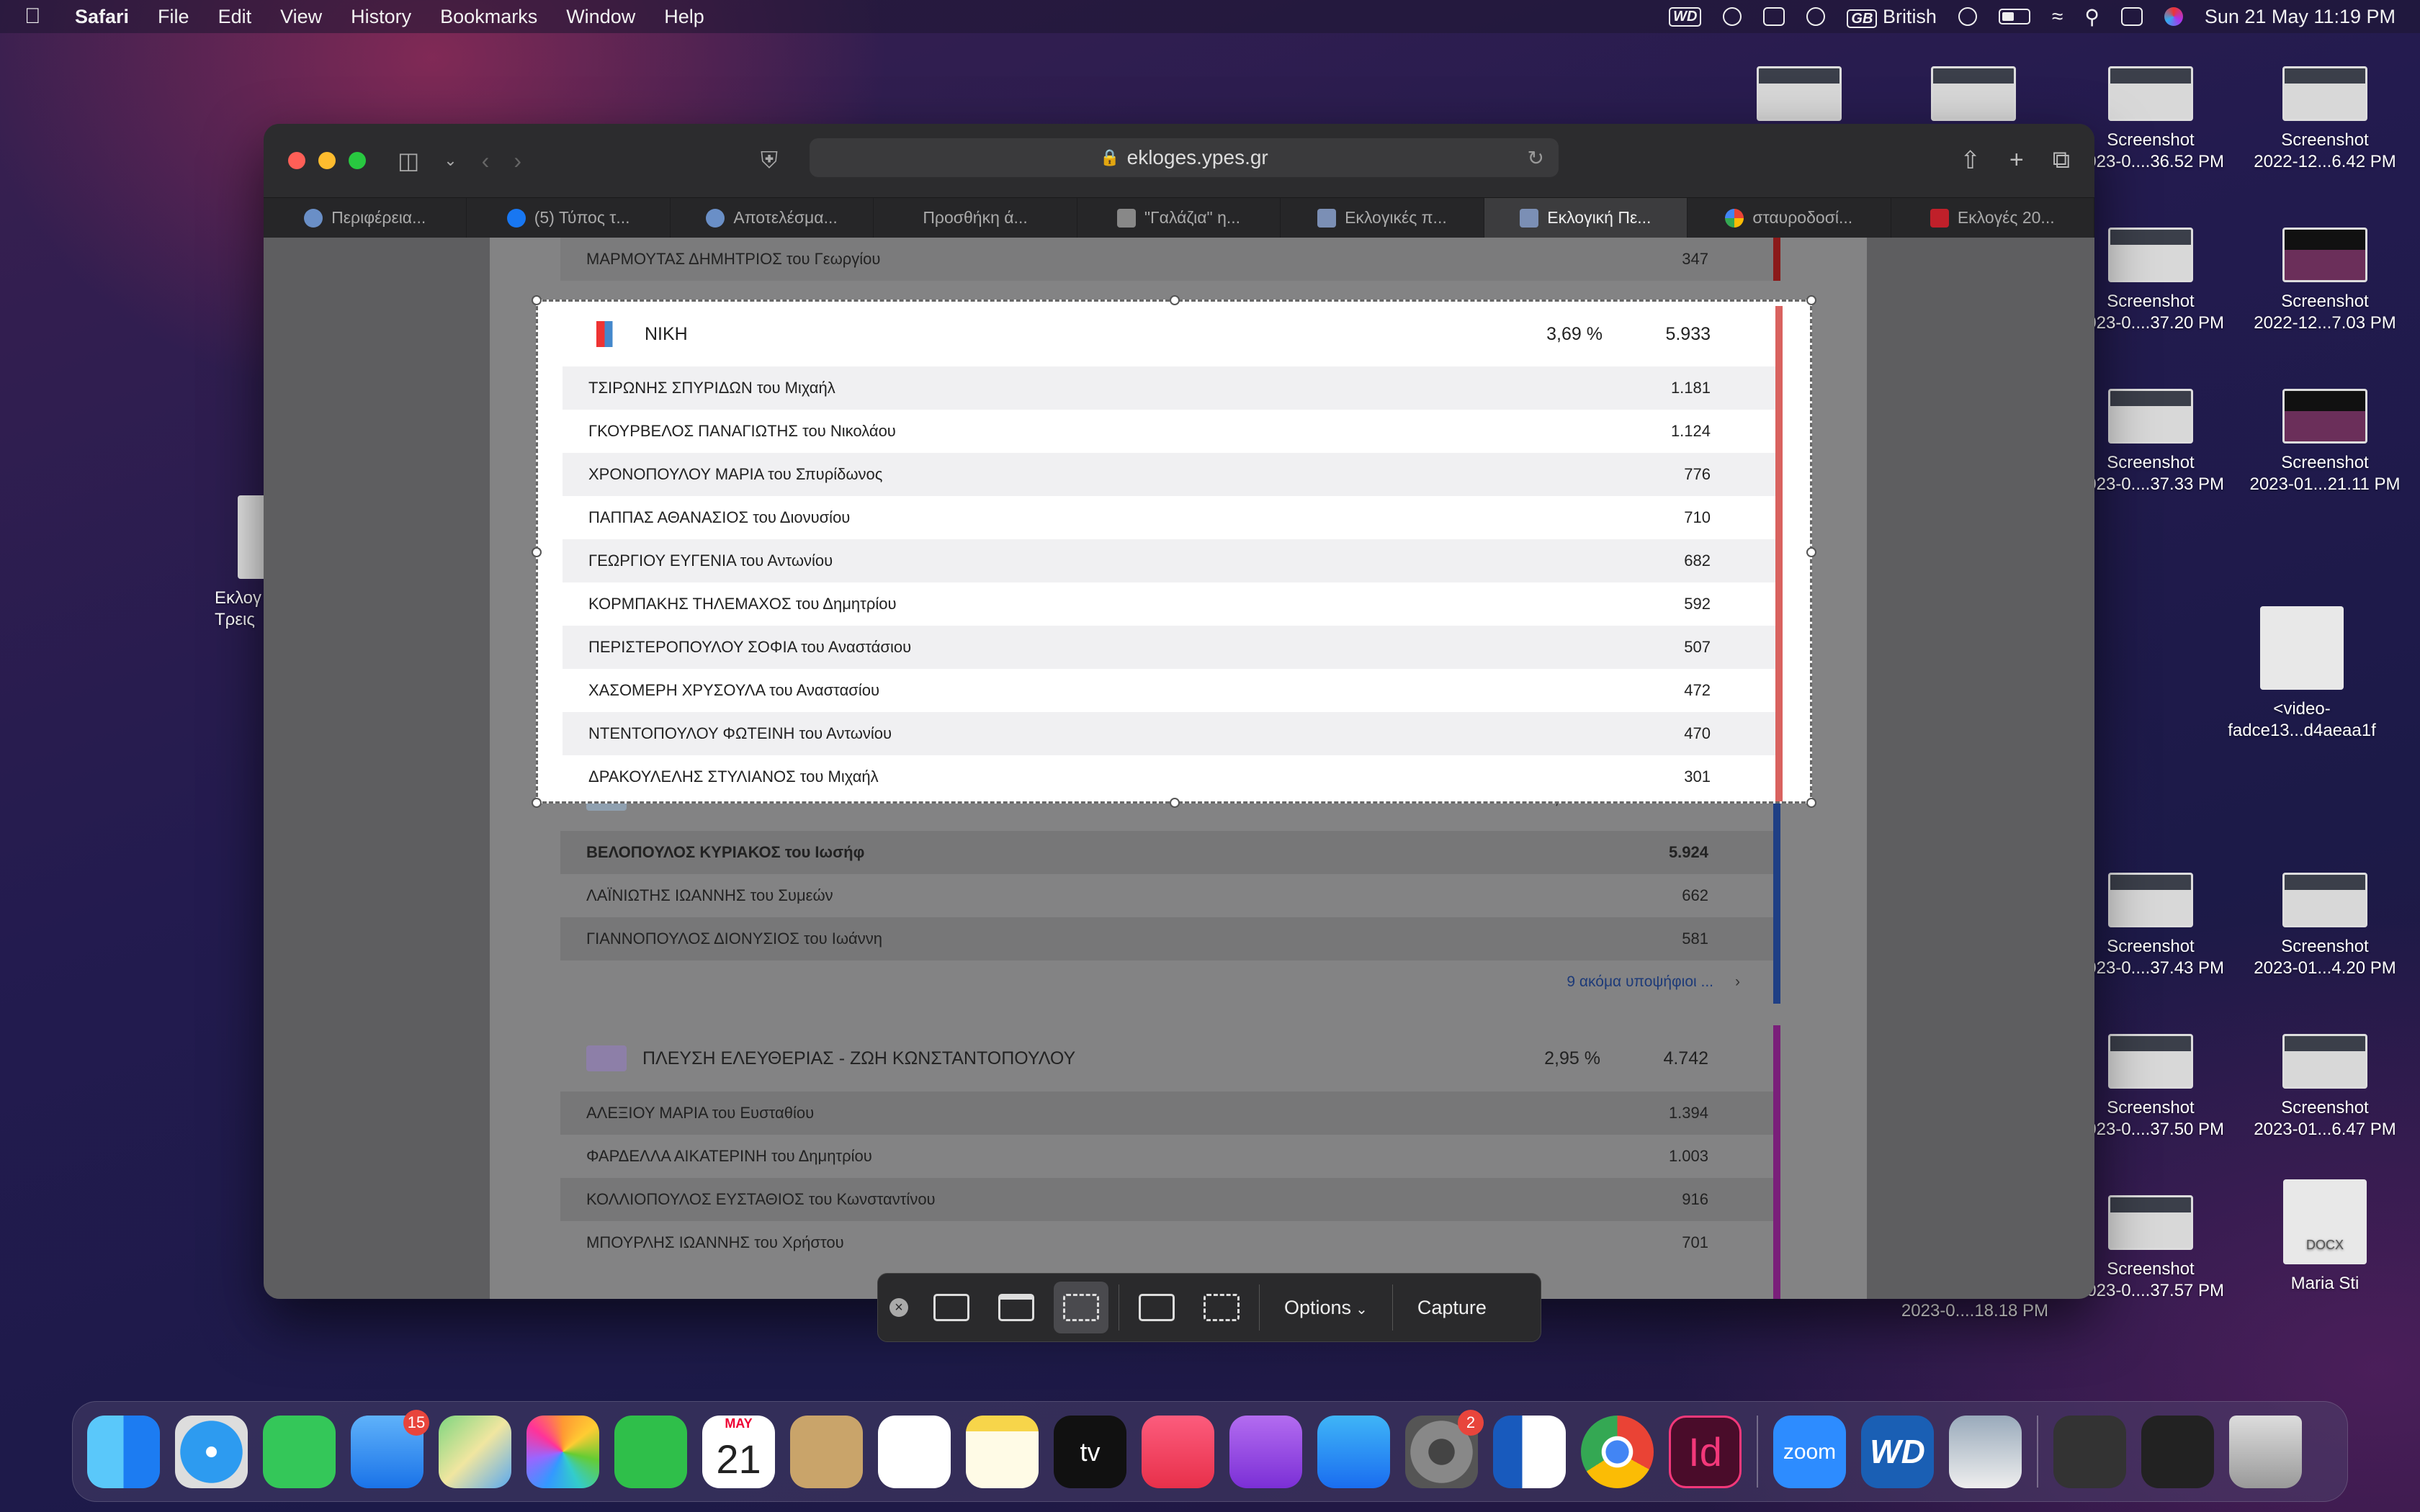  What do you see at coordinates (1897, 1451) in the screenshot?
I see `wd-discovery-icon: WD` at bounding box center [1897, 1451].